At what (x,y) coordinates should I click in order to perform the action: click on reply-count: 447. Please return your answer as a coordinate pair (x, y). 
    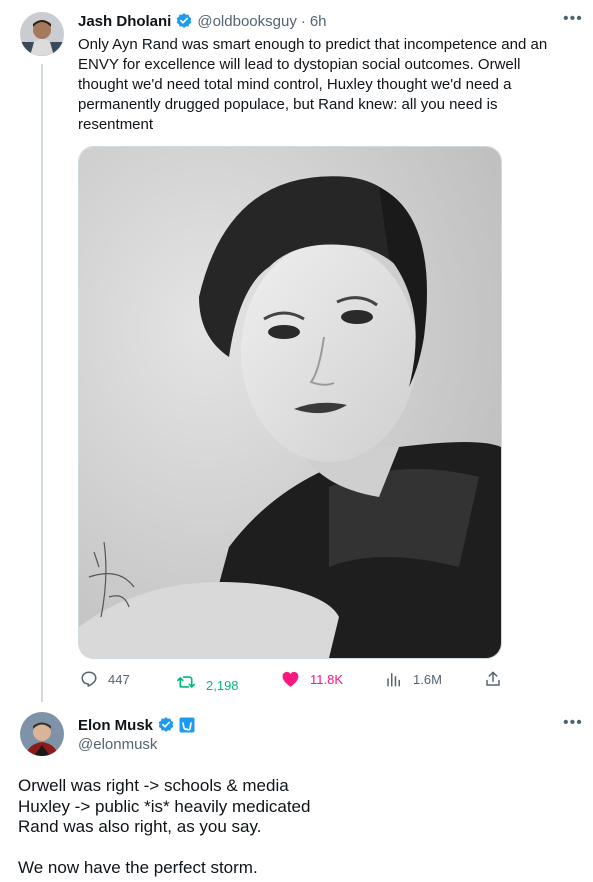
    Looking at the image, I should click on (119, 679).